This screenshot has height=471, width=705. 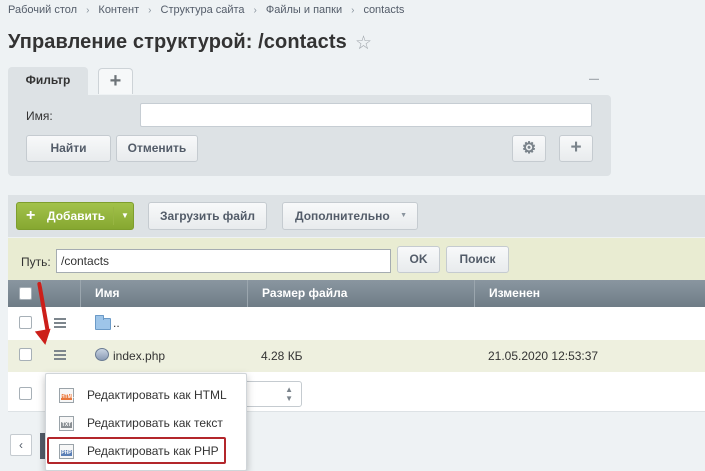 I want to click on menu-item-edit-html: HTML Редактировать как HTML, so click(x=147, y=395).